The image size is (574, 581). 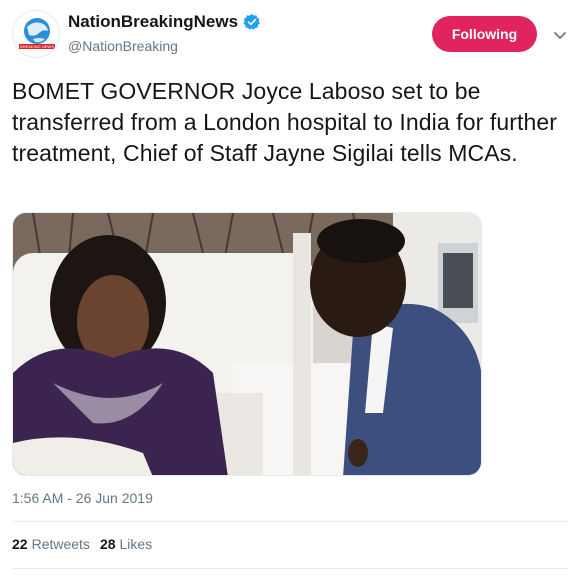 I want to click on retweets-count: 22, so click(x=20, y=544).